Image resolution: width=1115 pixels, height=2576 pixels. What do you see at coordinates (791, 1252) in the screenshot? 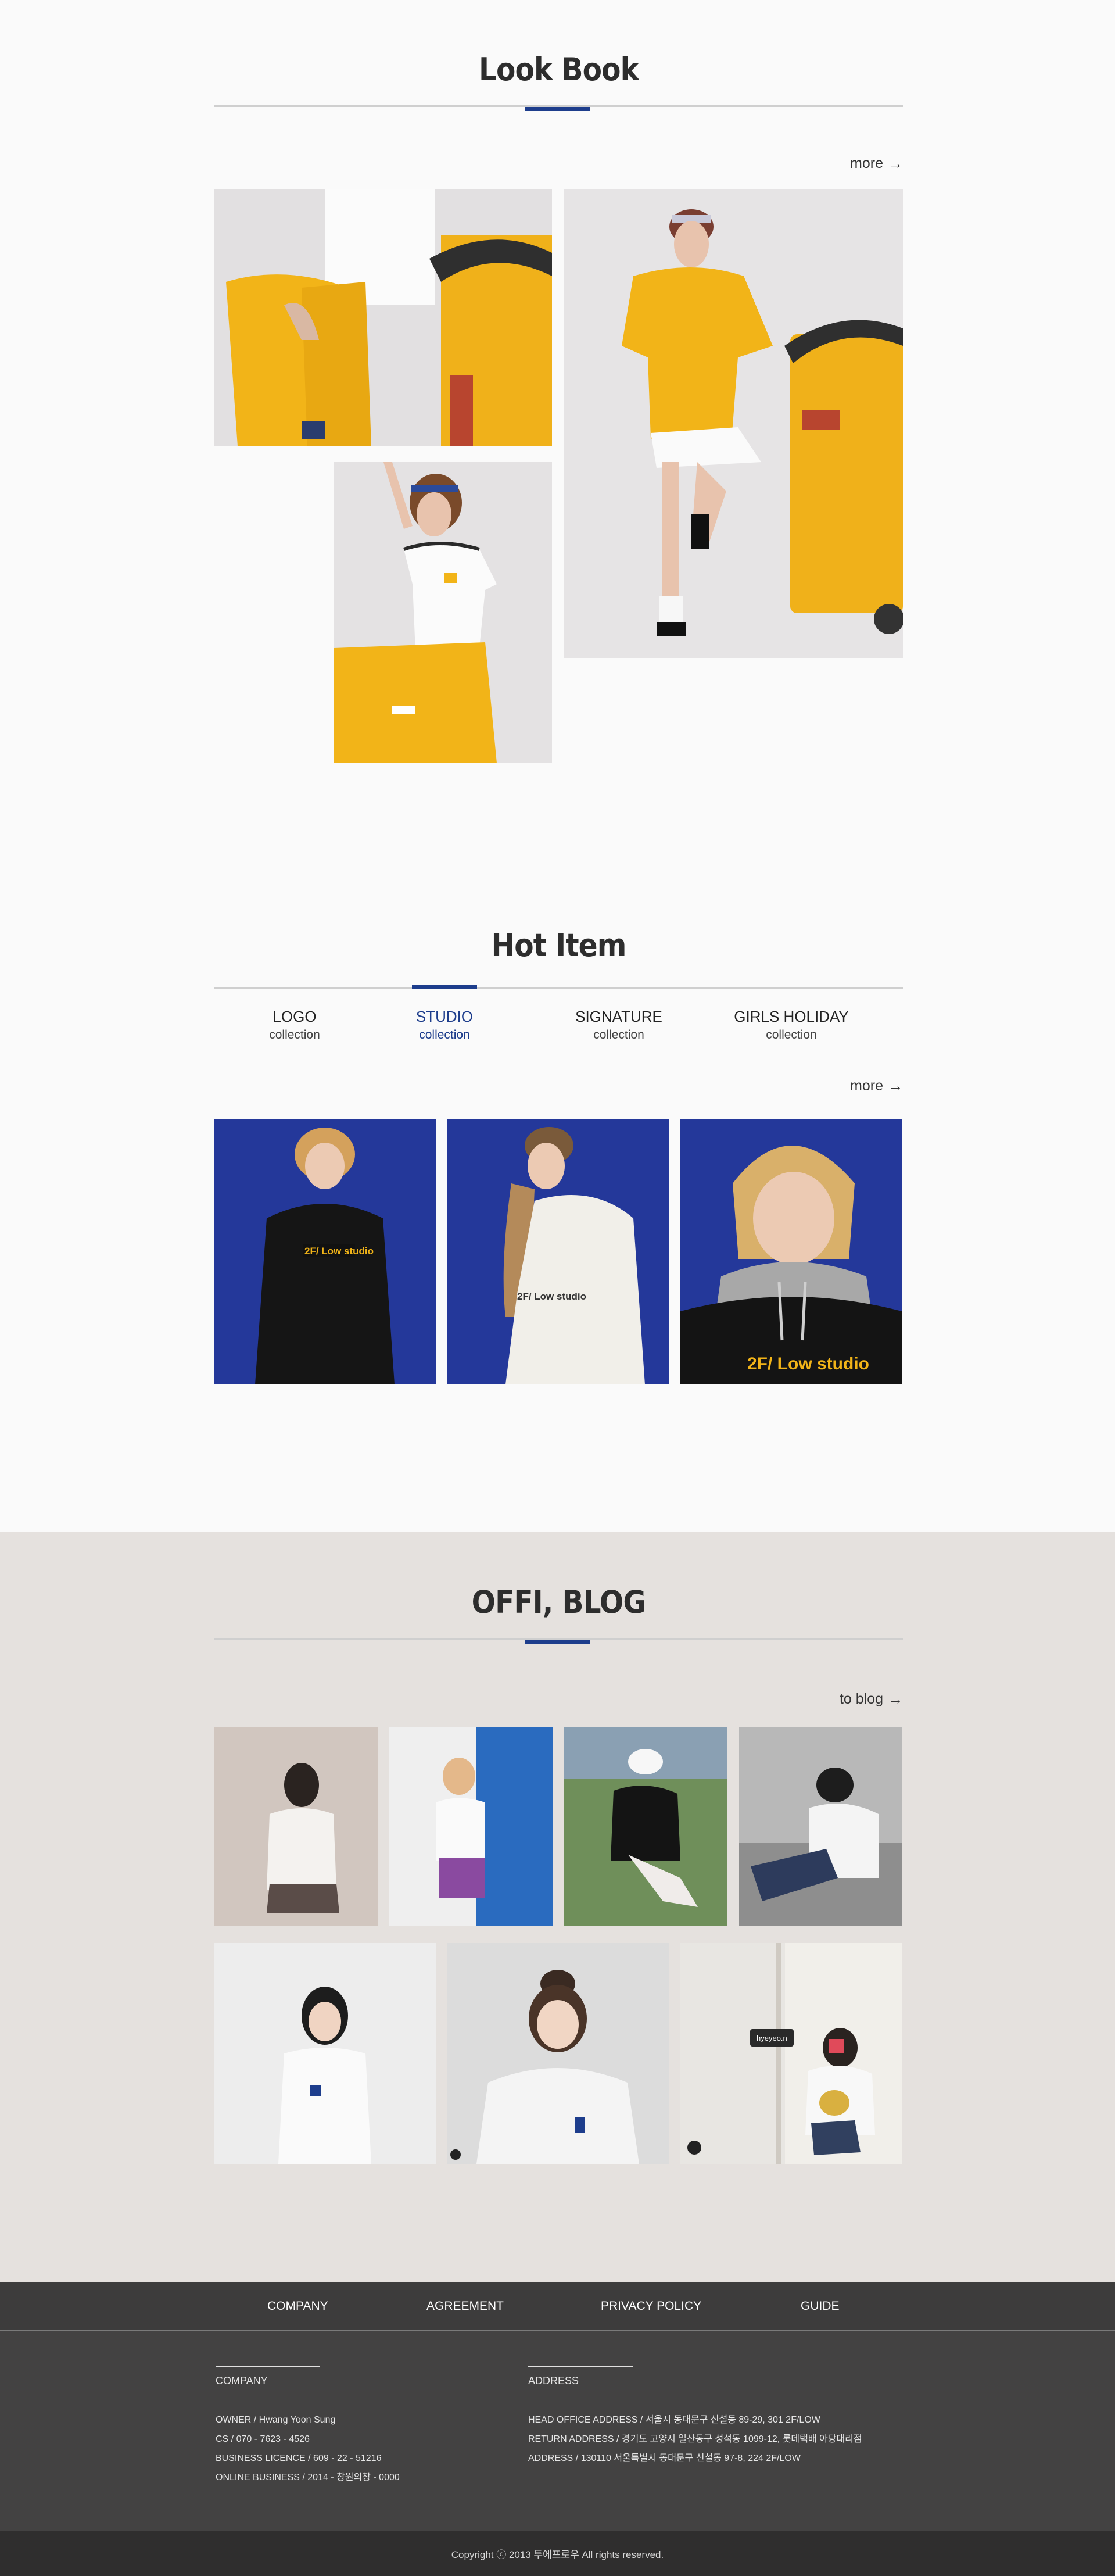
I see `product-card-grey-hood-hoodie: 2F/ Low studio` at bounding box center [791, 1252].